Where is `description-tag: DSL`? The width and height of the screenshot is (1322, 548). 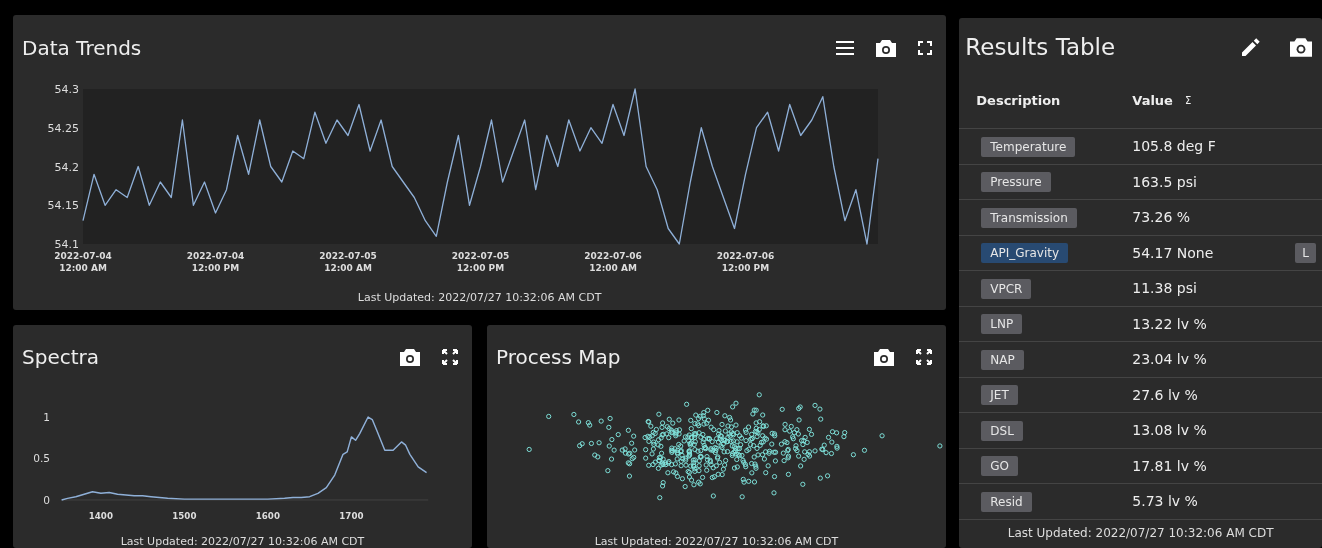
description-tag: DSL is located at coordinates (1002, 430).